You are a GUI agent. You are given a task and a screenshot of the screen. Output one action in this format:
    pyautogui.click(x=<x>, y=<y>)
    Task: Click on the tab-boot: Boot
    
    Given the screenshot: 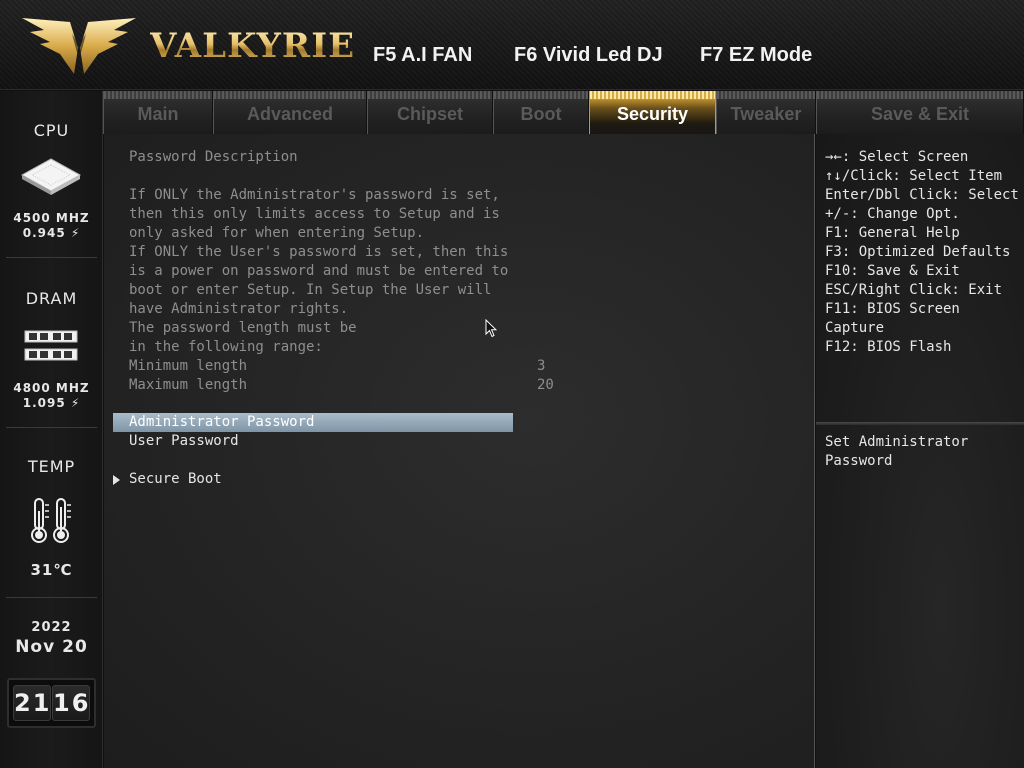 What is the action you would take?
    pyautogui.click(x=541, y=112)
    